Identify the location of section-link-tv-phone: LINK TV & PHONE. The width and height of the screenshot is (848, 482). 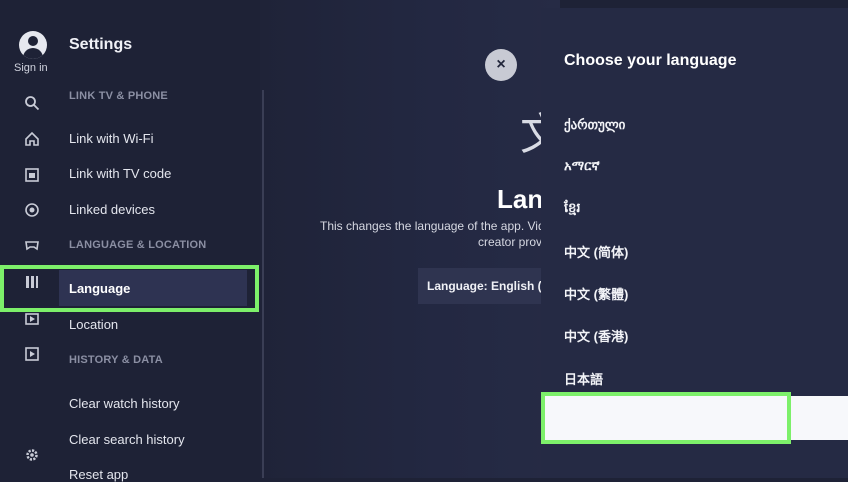
(118, 96).